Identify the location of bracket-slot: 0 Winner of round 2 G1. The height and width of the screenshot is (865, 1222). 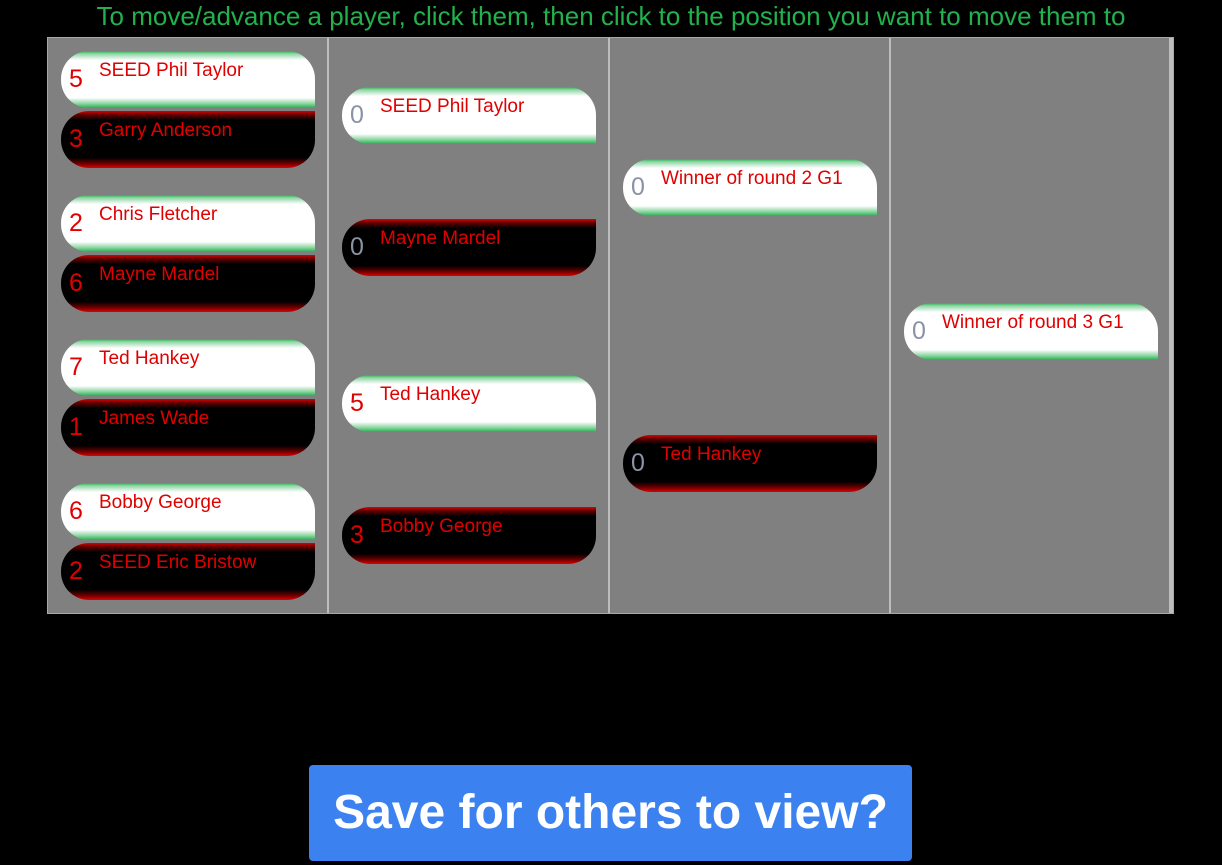
(750, 187).